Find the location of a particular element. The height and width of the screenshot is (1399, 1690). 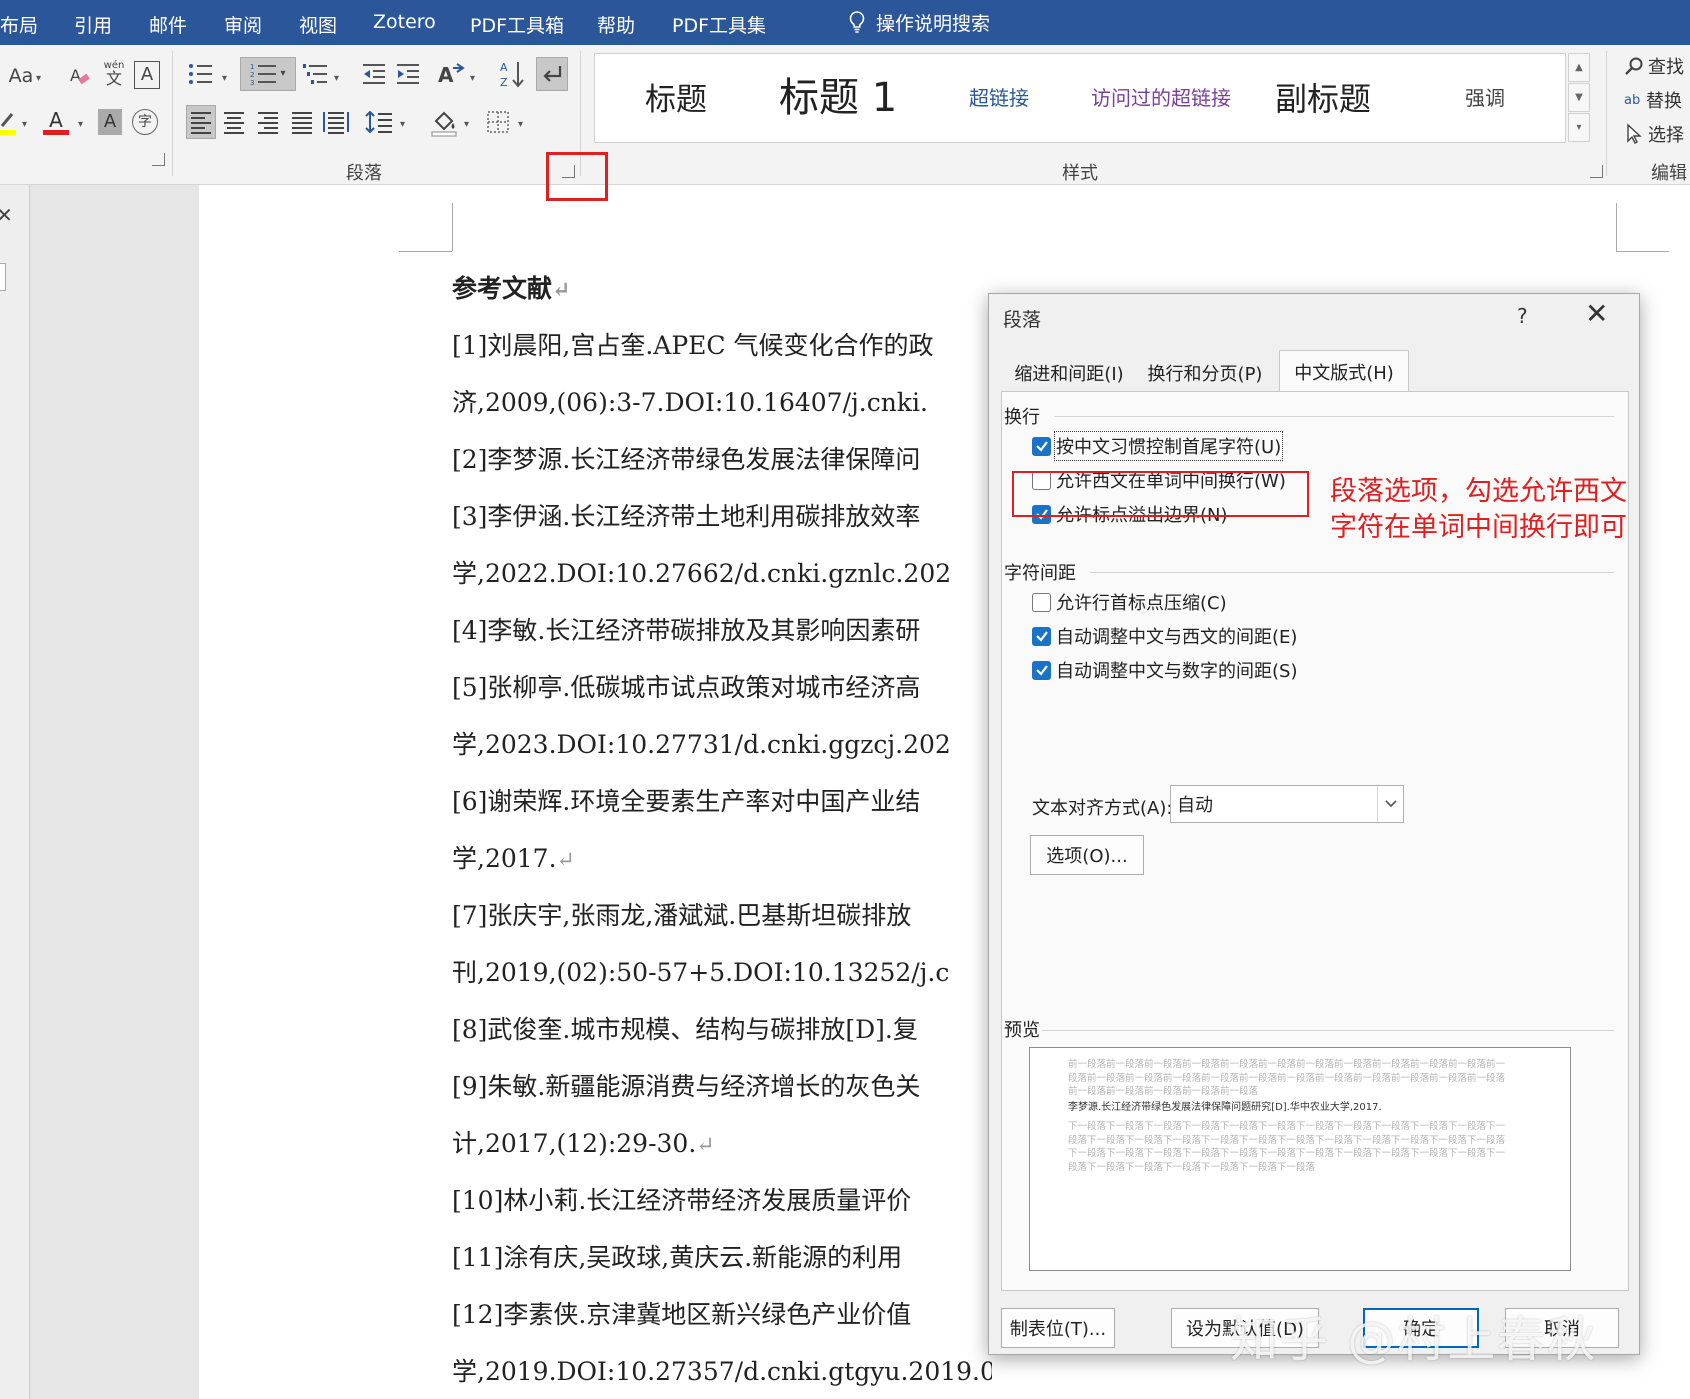

menu-review: 审阅 is located at coordinates (243, 24).